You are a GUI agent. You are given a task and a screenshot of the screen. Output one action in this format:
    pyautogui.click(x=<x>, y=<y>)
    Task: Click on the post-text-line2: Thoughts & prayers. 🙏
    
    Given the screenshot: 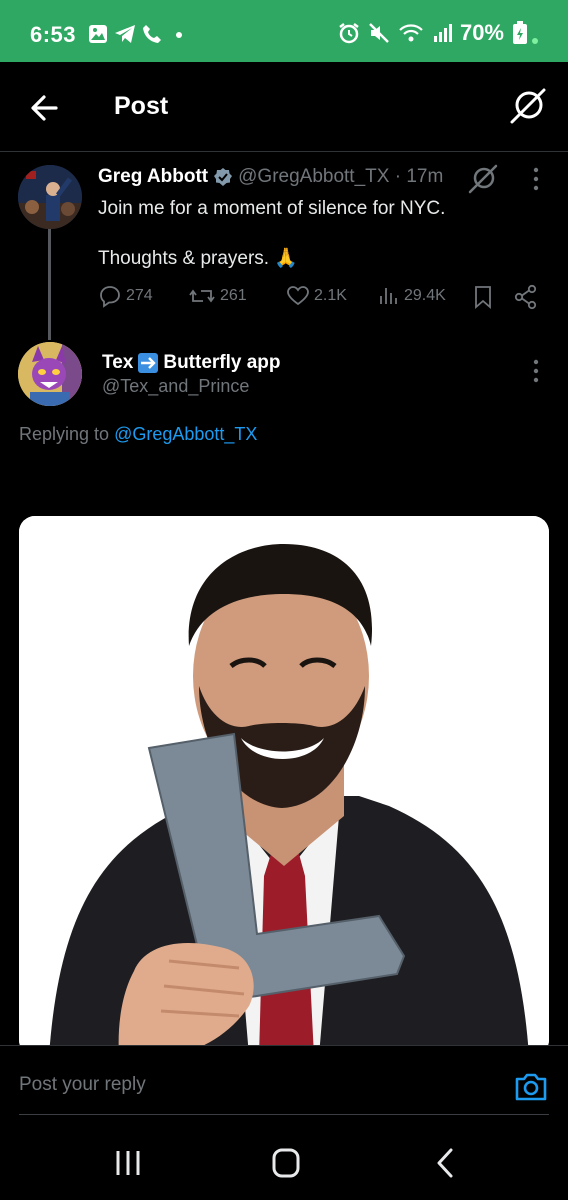 What is the action you would take?
    pyautogui.click(x=198, y=258)
    